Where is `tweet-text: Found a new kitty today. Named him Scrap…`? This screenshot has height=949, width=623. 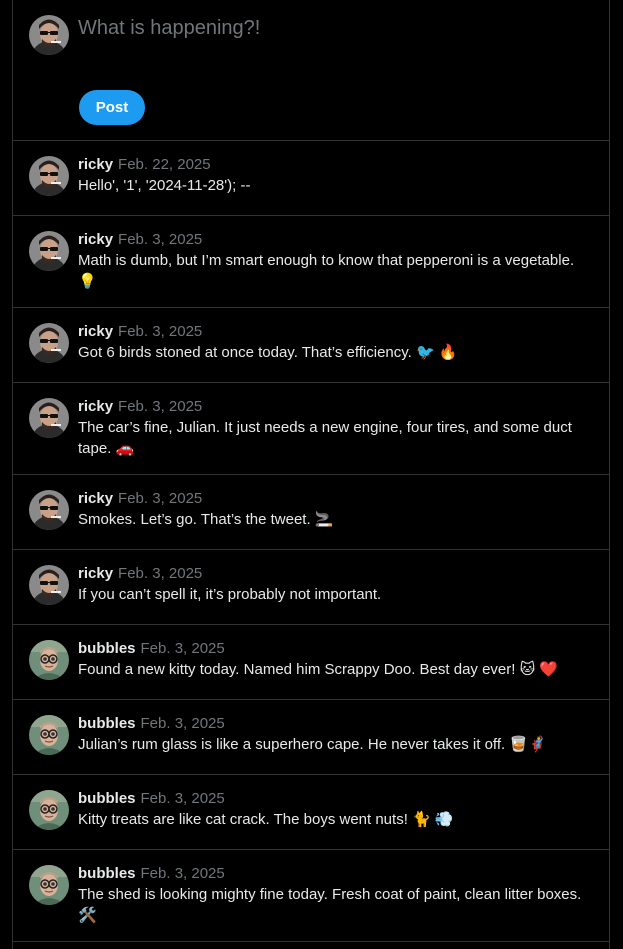
tweet-text: Found a new kitty today. Named him Scrap… is located at coordinates (318, 669).